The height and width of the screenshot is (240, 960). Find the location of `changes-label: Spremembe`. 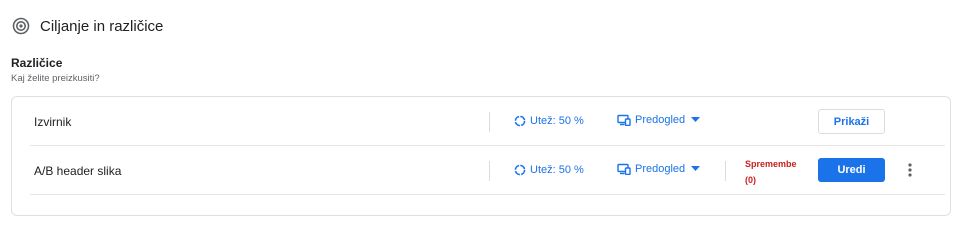

changes-label: Spremembe is located at coordinates (771, 164).